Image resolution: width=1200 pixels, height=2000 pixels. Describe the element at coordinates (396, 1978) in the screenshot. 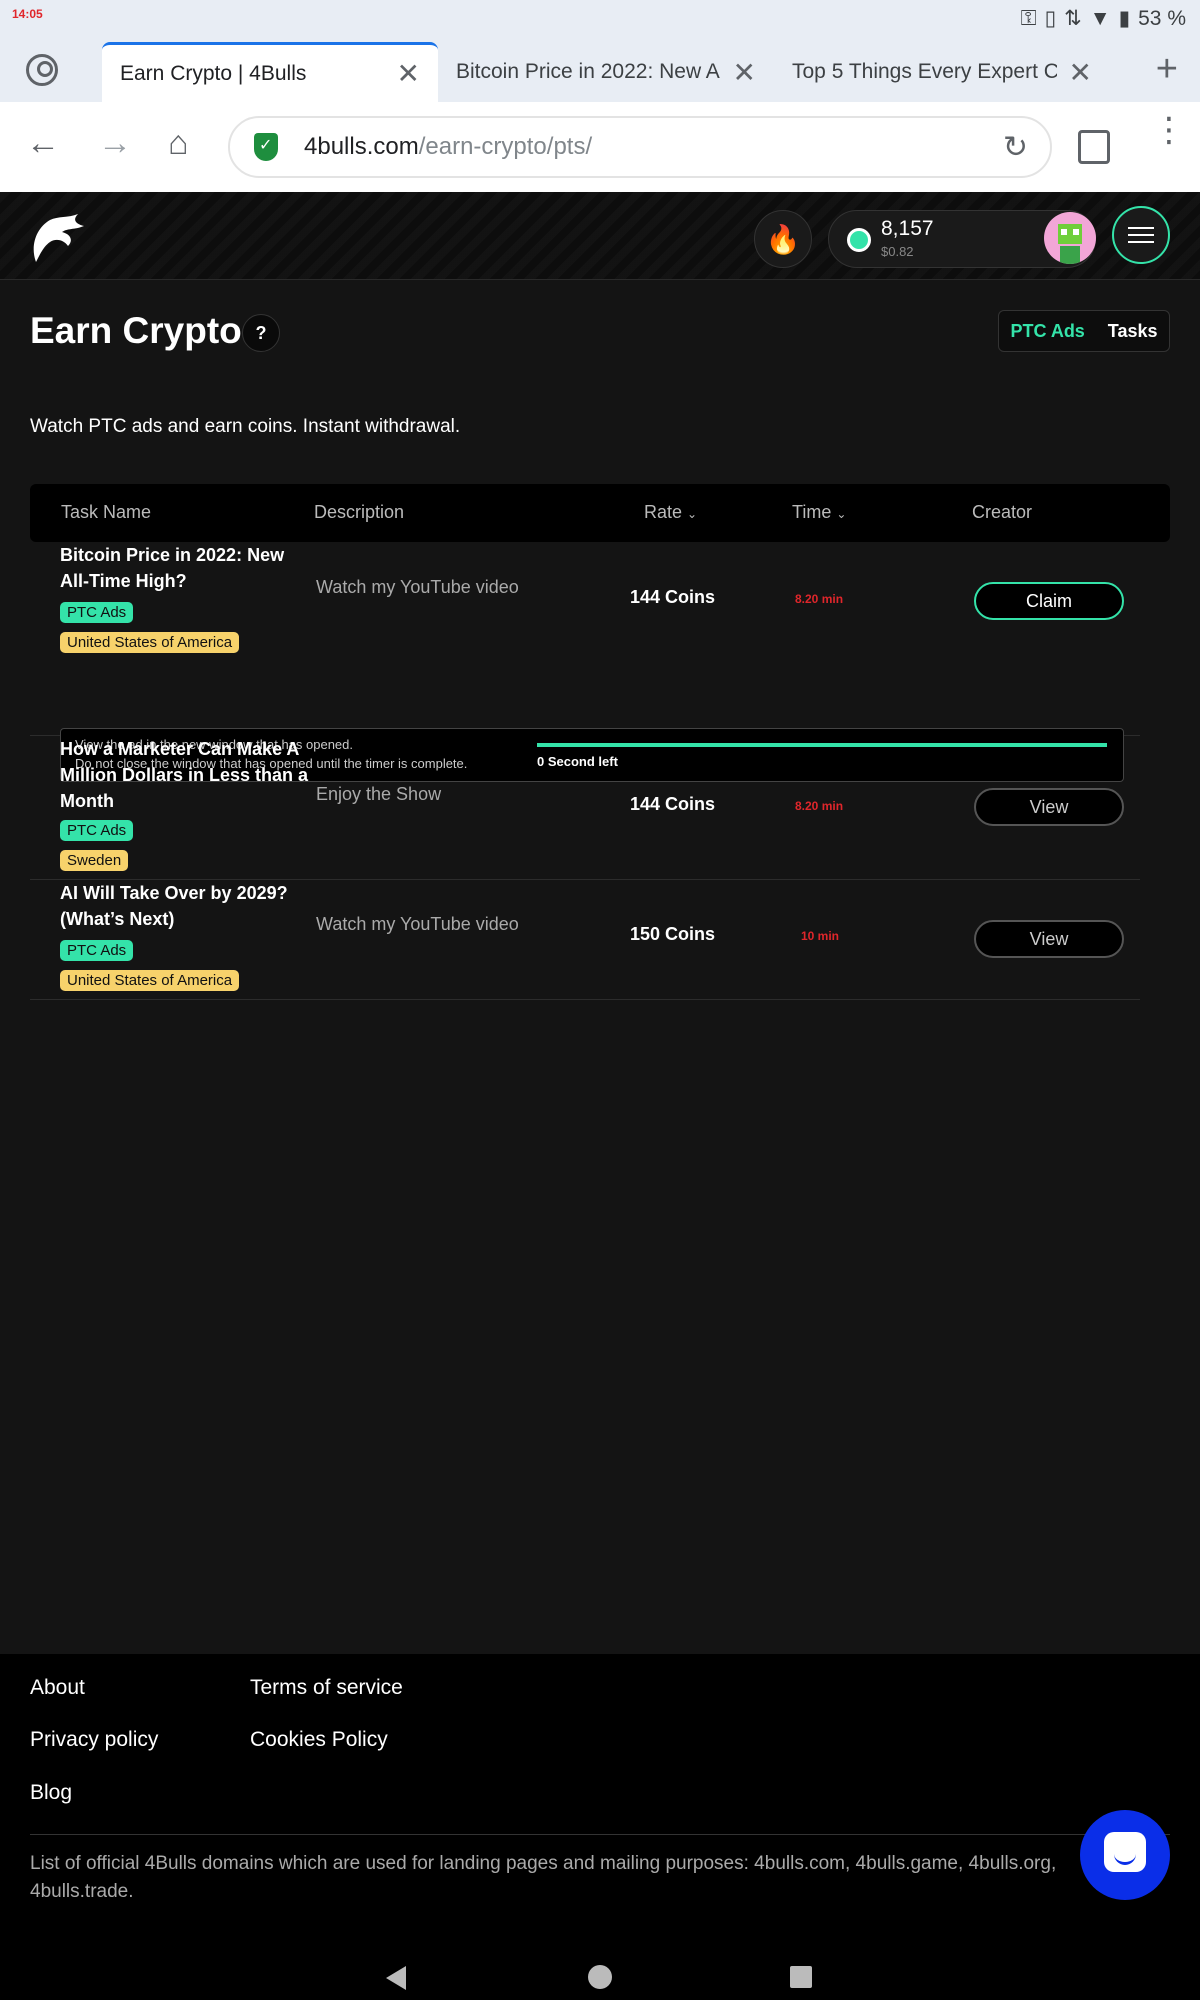

I see `system-back-icon` at that location.